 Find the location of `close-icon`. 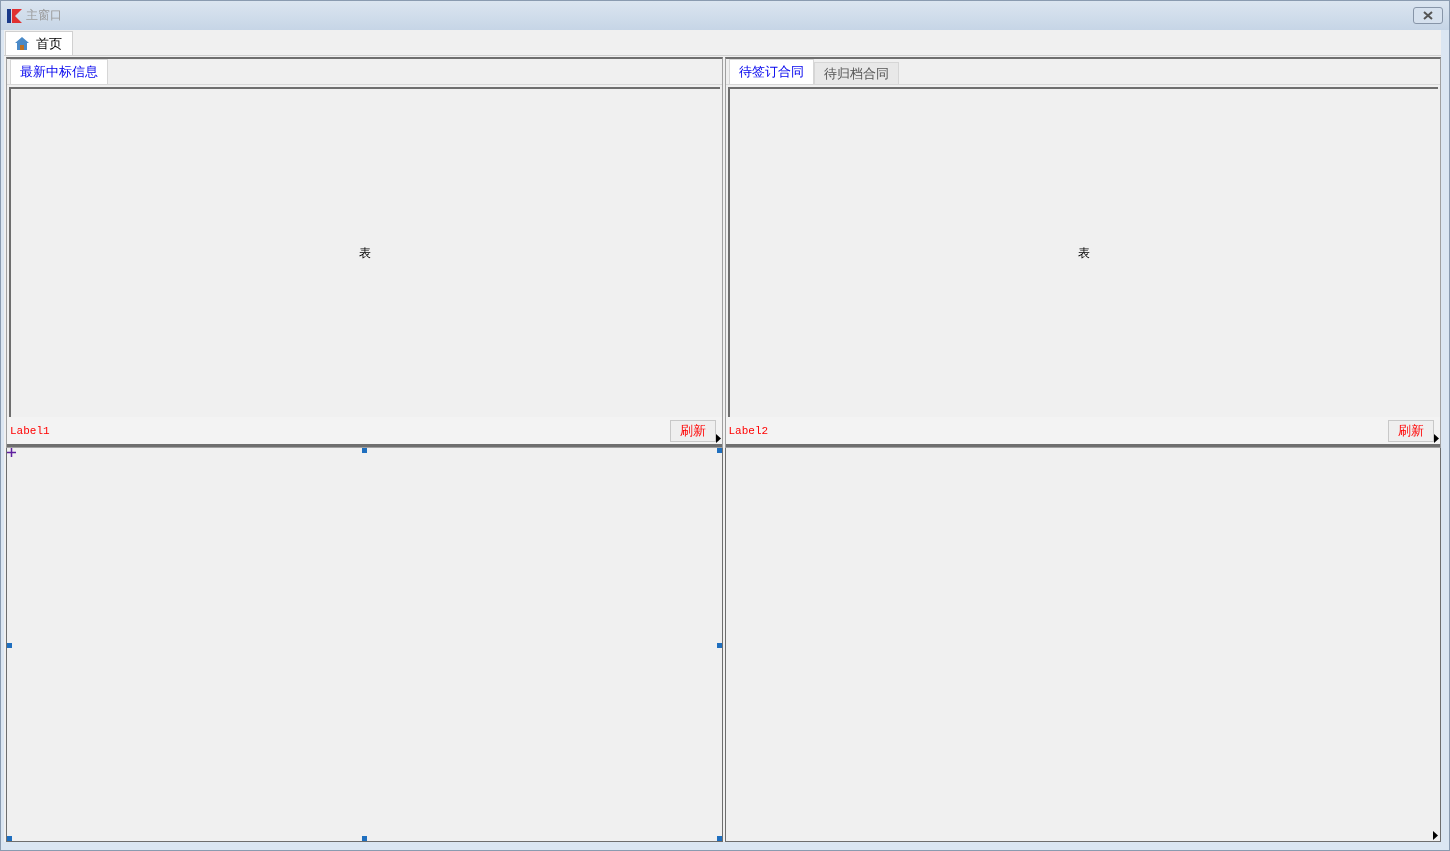

close-icon is located at coordinates (1428, 15).